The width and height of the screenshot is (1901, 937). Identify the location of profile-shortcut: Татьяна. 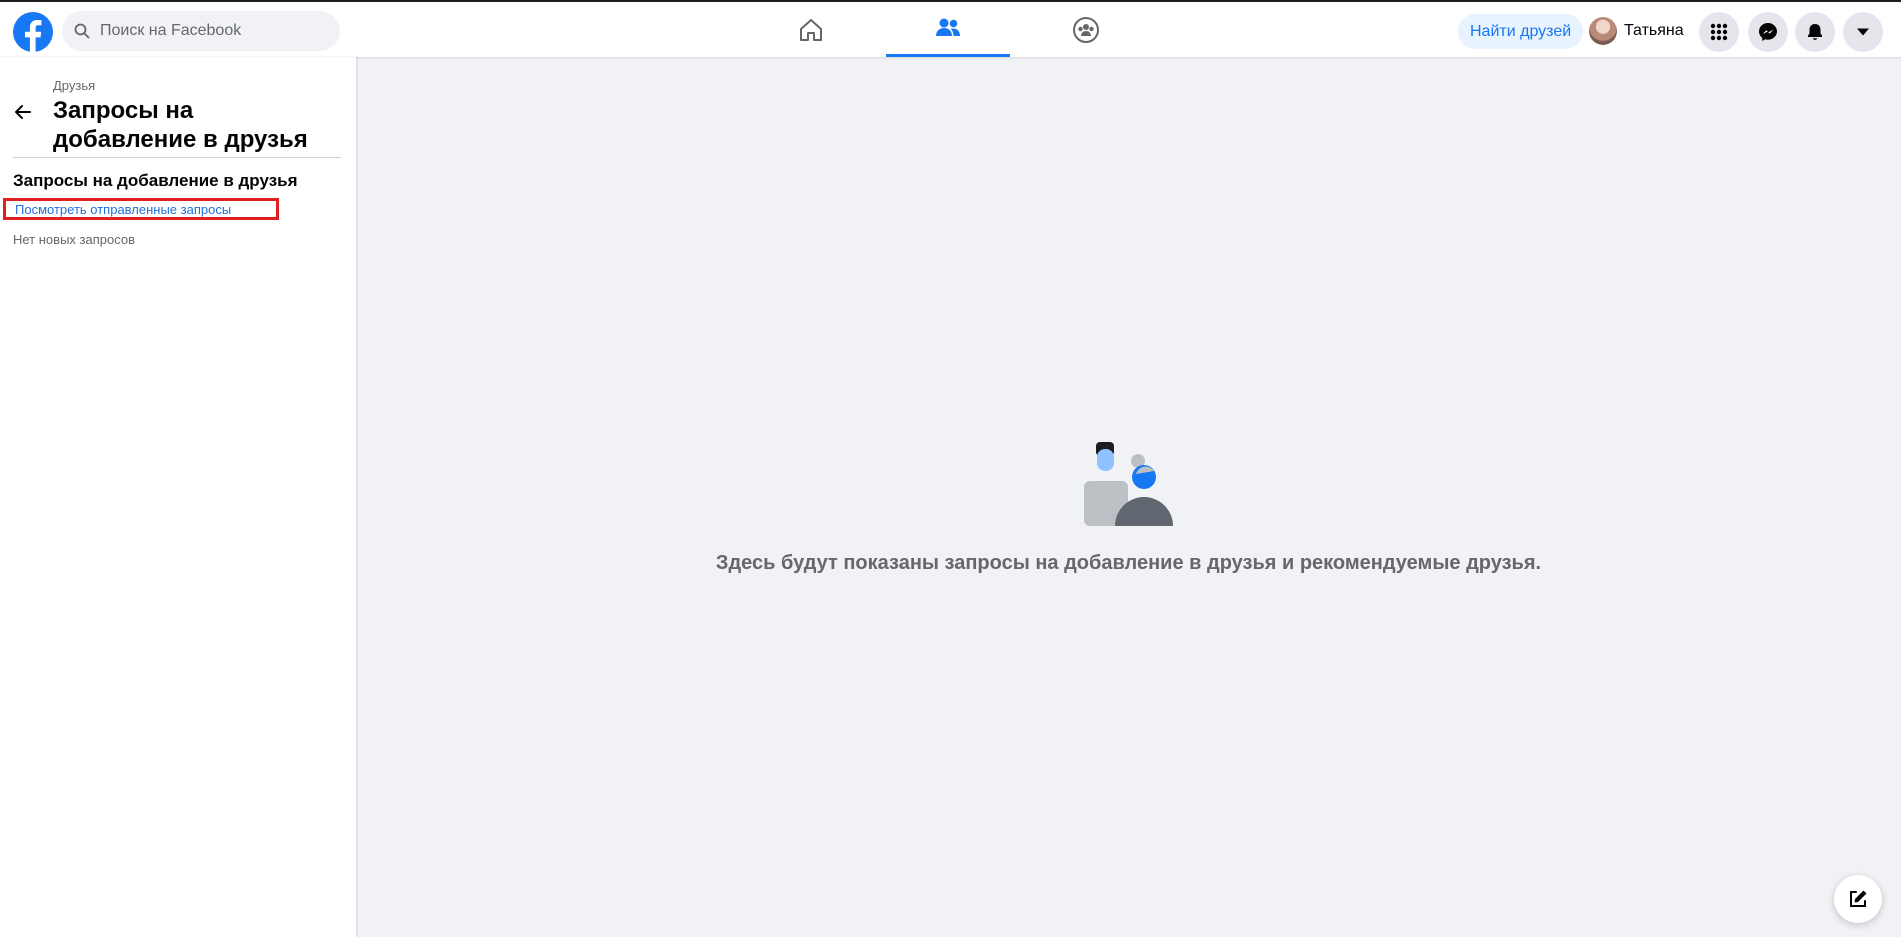
(1636, 31).